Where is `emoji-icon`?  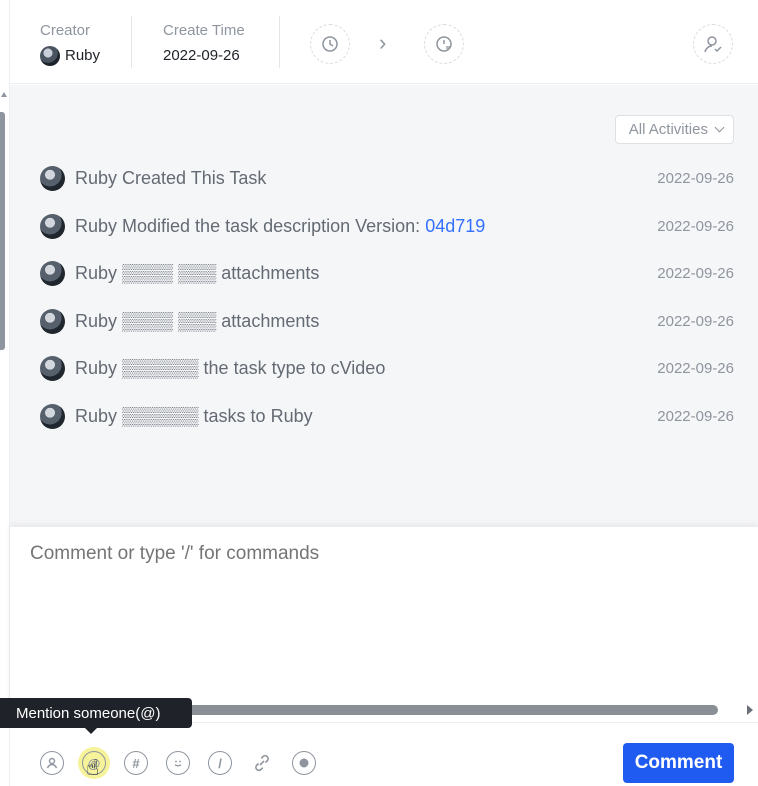 emoji-icon is located at coordinates (178, 763).